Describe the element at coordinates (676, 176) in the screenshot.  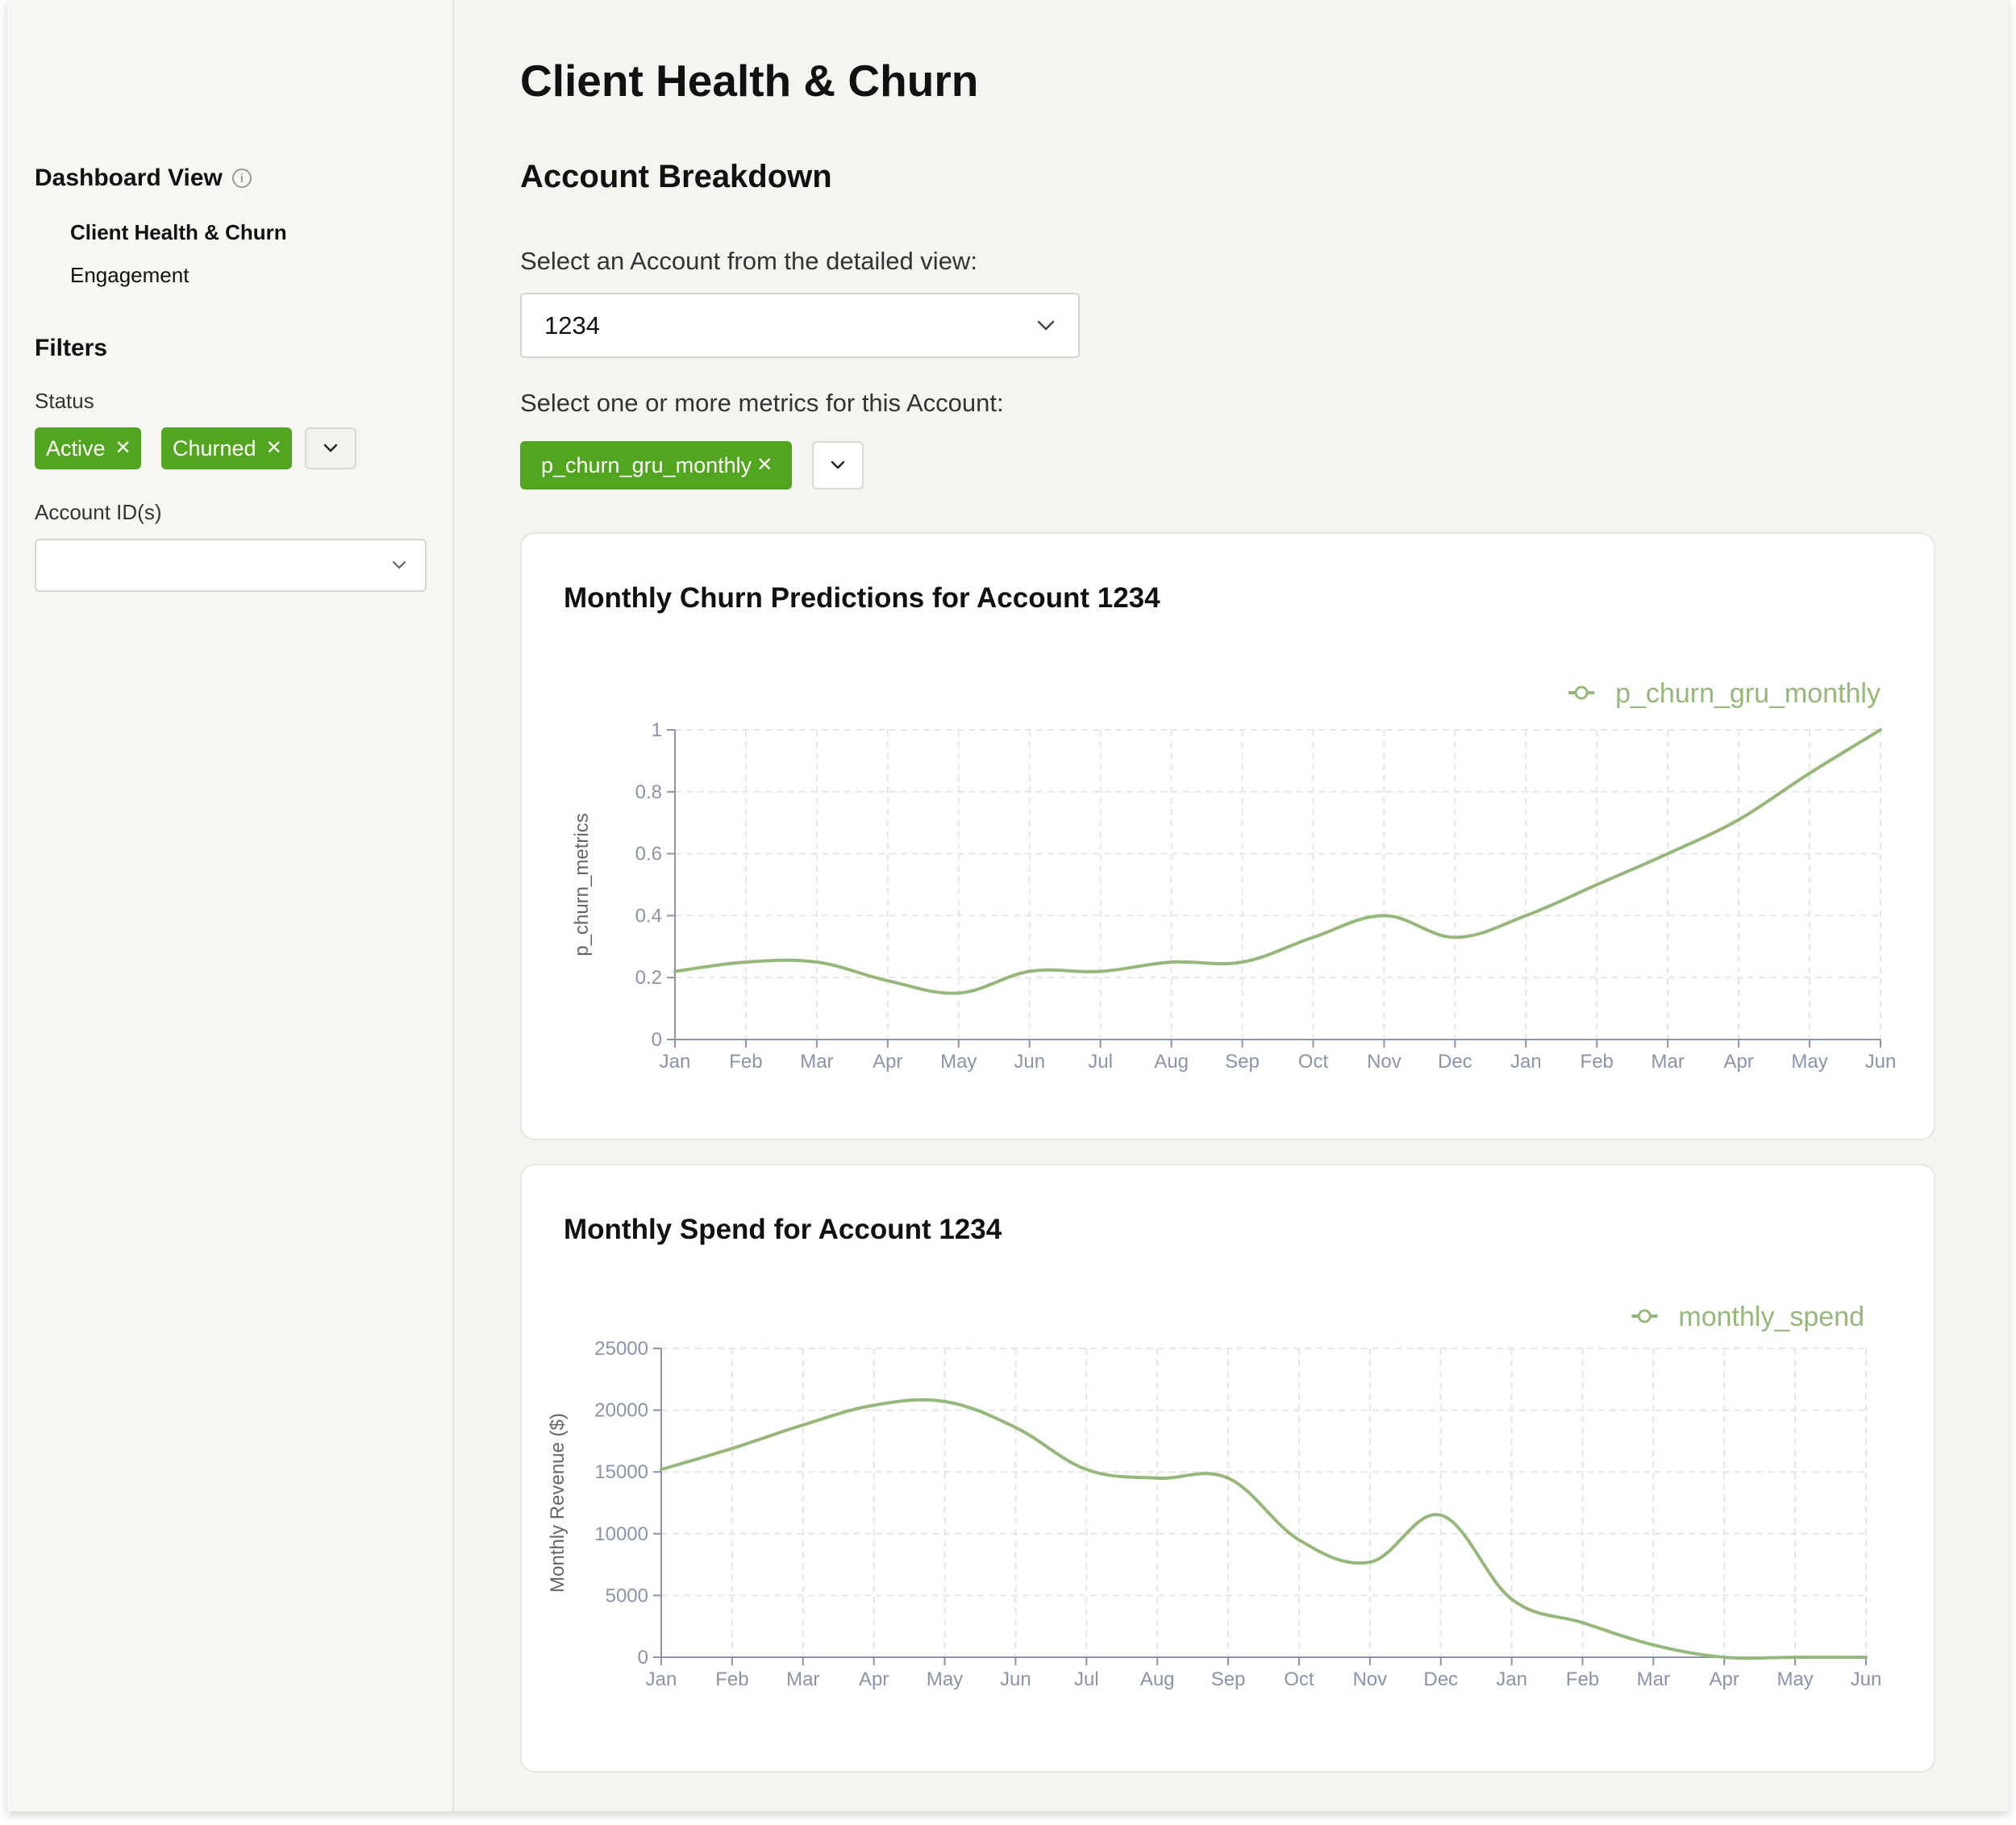
I see `section-title: Account Breakdown` at that location.